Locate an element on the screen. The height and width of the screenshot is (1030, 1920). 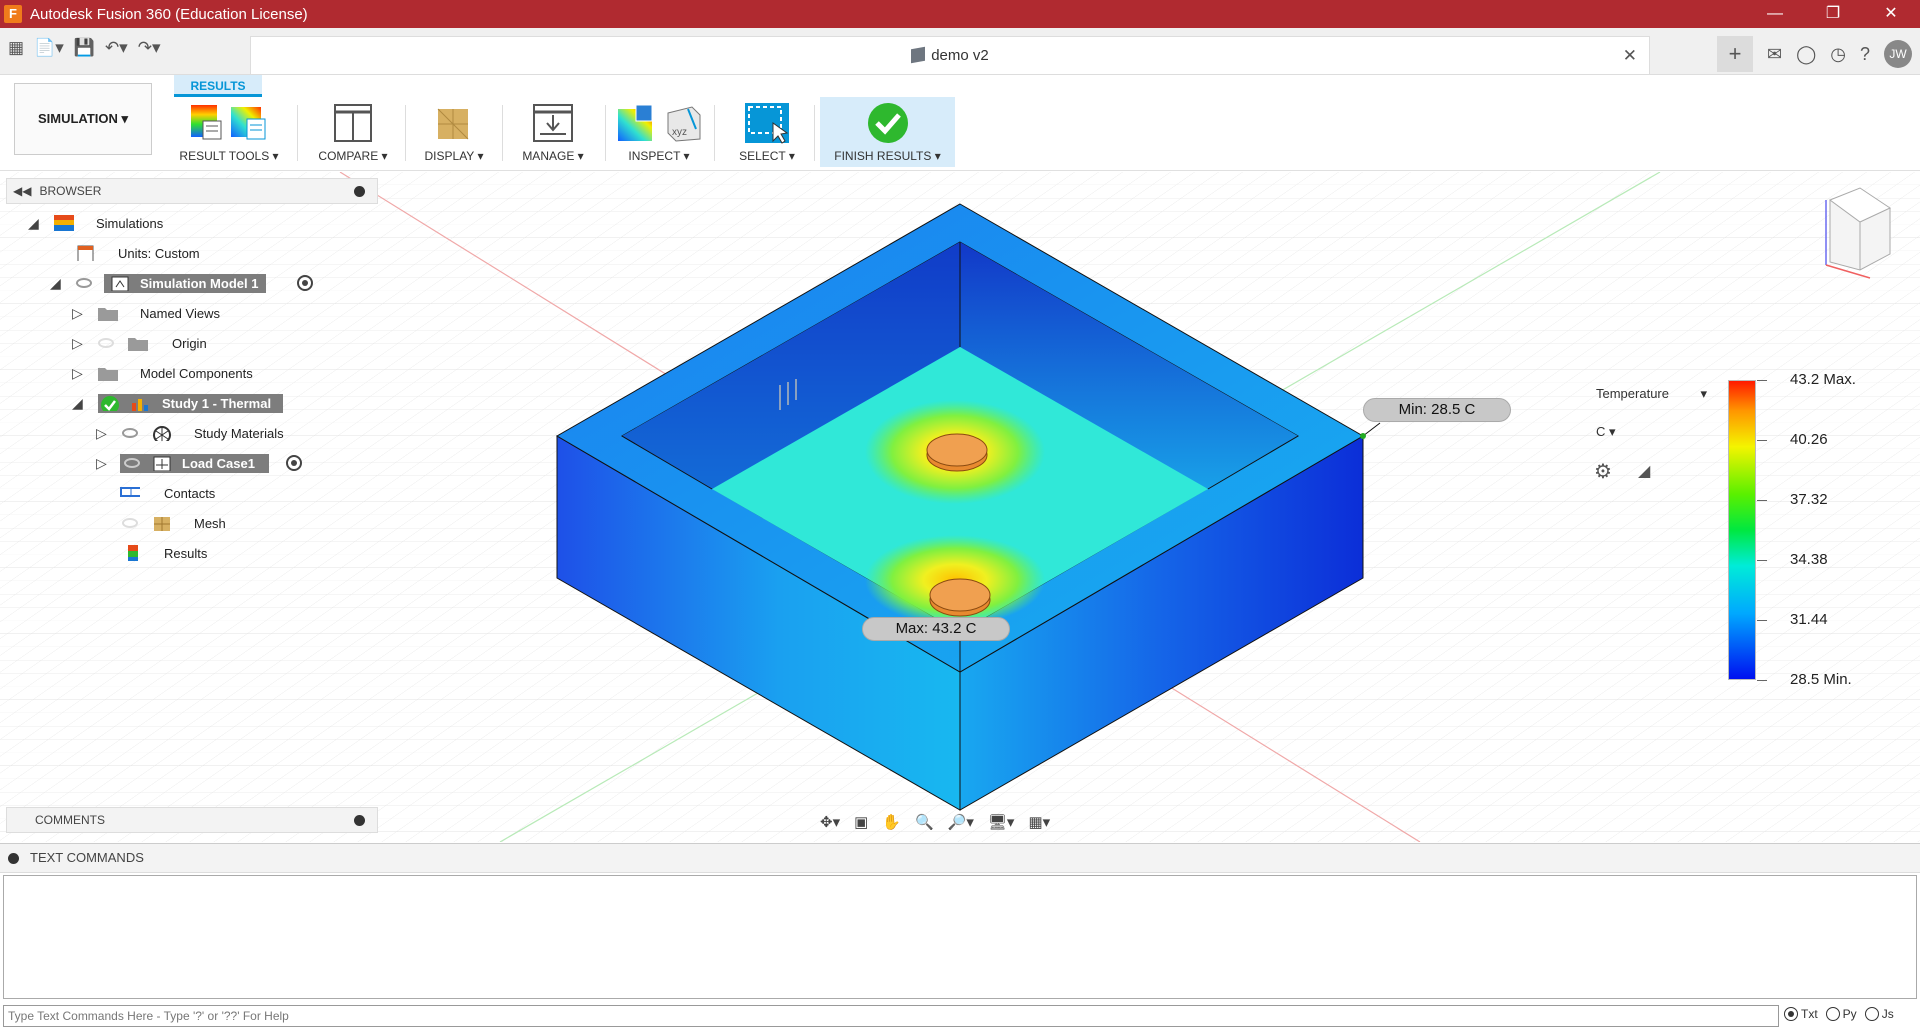
text-commands-header: TEXT COMMANDS is located at coordinates (960, 858).